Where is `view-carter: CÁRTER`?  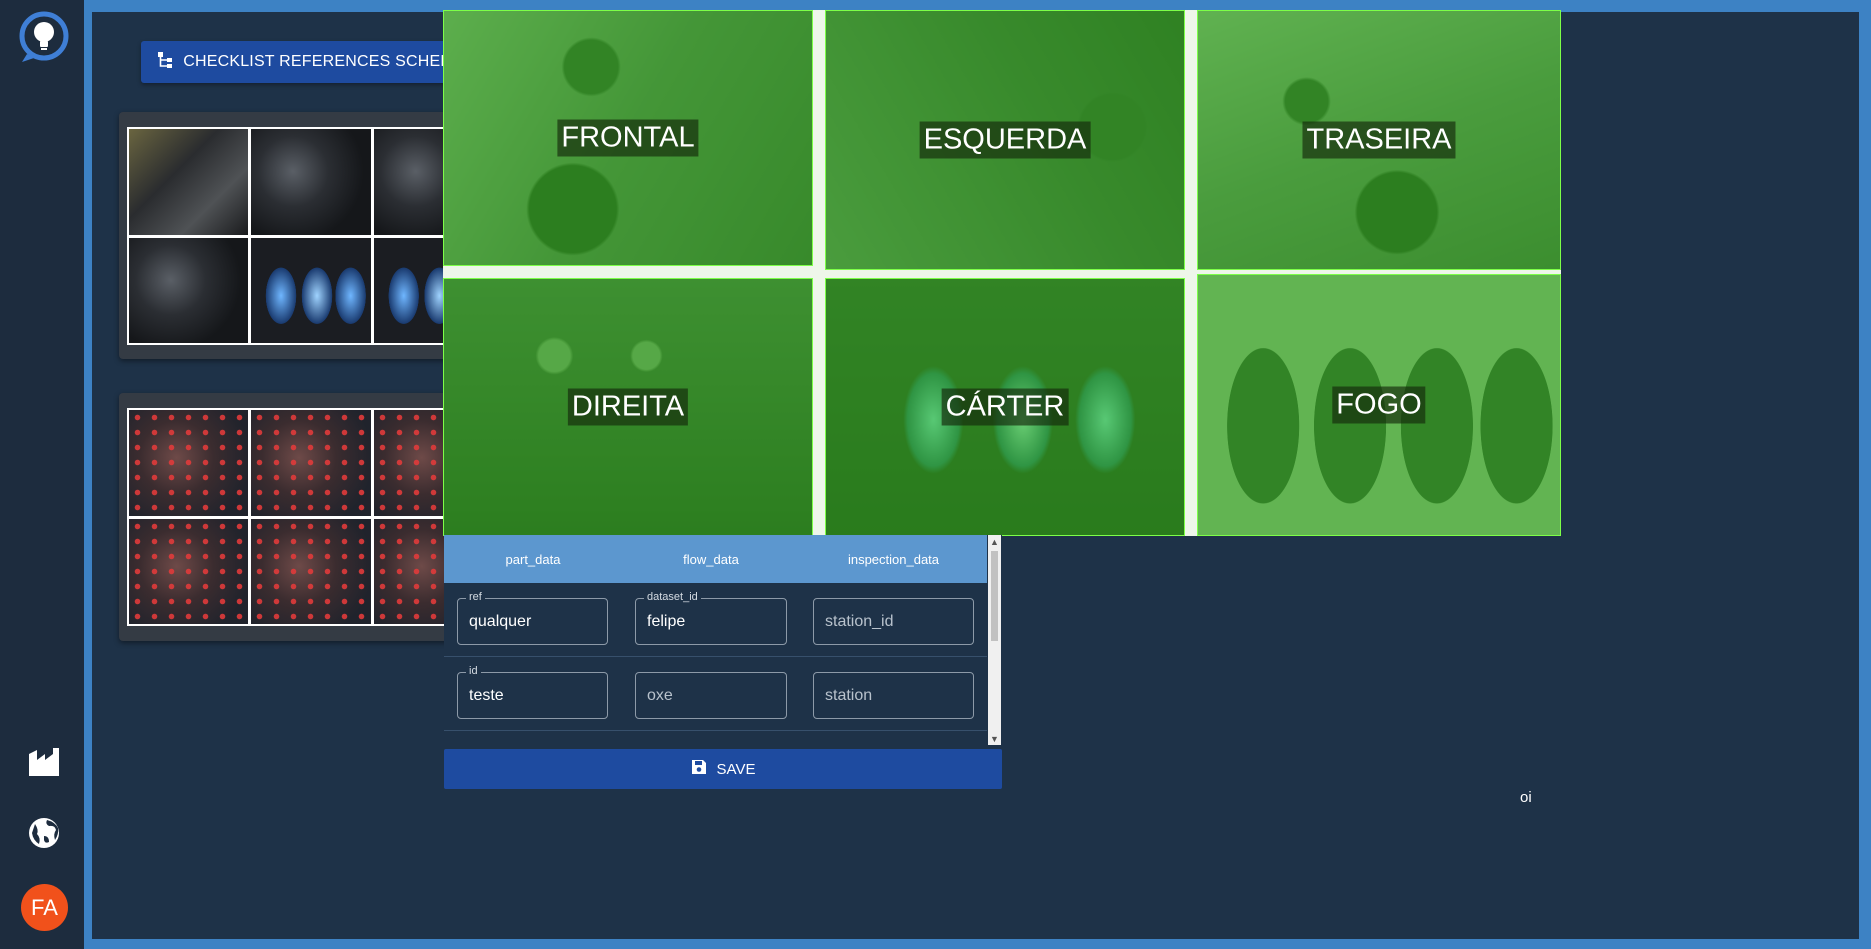 view-carter: CÁRTER is located at coordinates (1005, 407).